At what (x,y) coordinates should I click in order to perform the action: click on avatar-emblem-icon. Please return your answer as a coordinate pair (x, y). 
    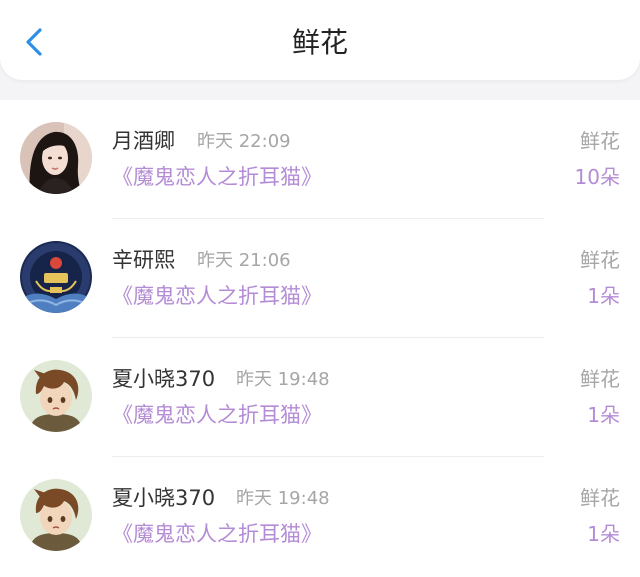
    Looking at the image, I should click on (56, 277).